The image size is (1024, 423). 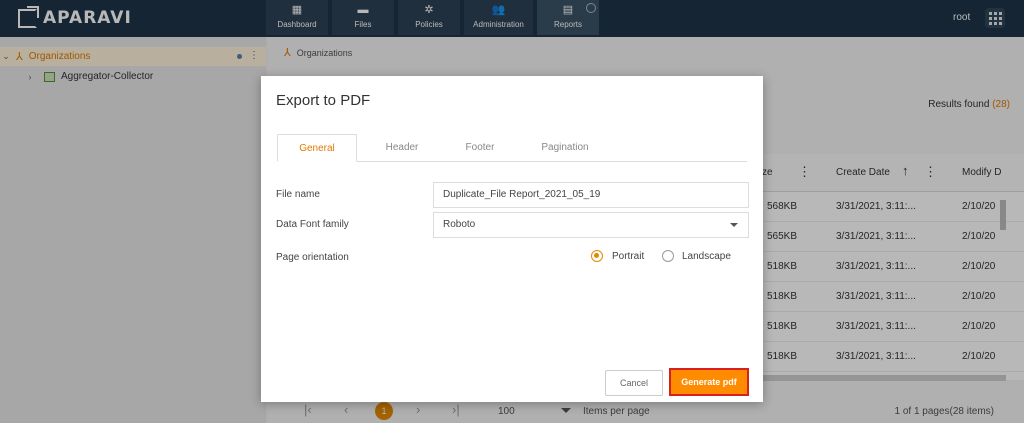 I want to click on landscape-label: Landscape, so click(x=706, y=256).